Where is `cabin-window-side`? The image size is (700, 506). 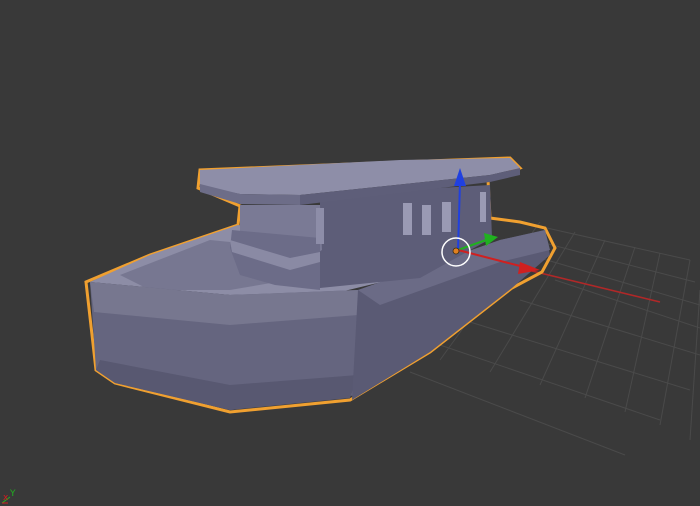
cabin-window-side is located at coordinates (320, 226).